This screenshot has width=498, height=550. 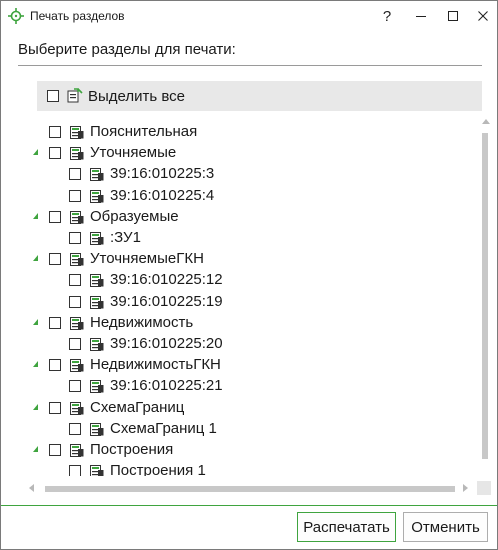 I want to click on tree-item-label: Построения 1, so click(x=158, y=469).